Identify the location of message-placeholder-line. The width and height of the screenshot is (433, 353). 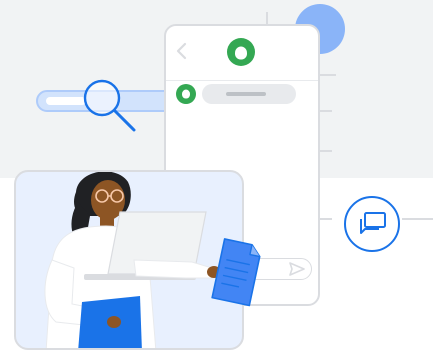
(246, 94).